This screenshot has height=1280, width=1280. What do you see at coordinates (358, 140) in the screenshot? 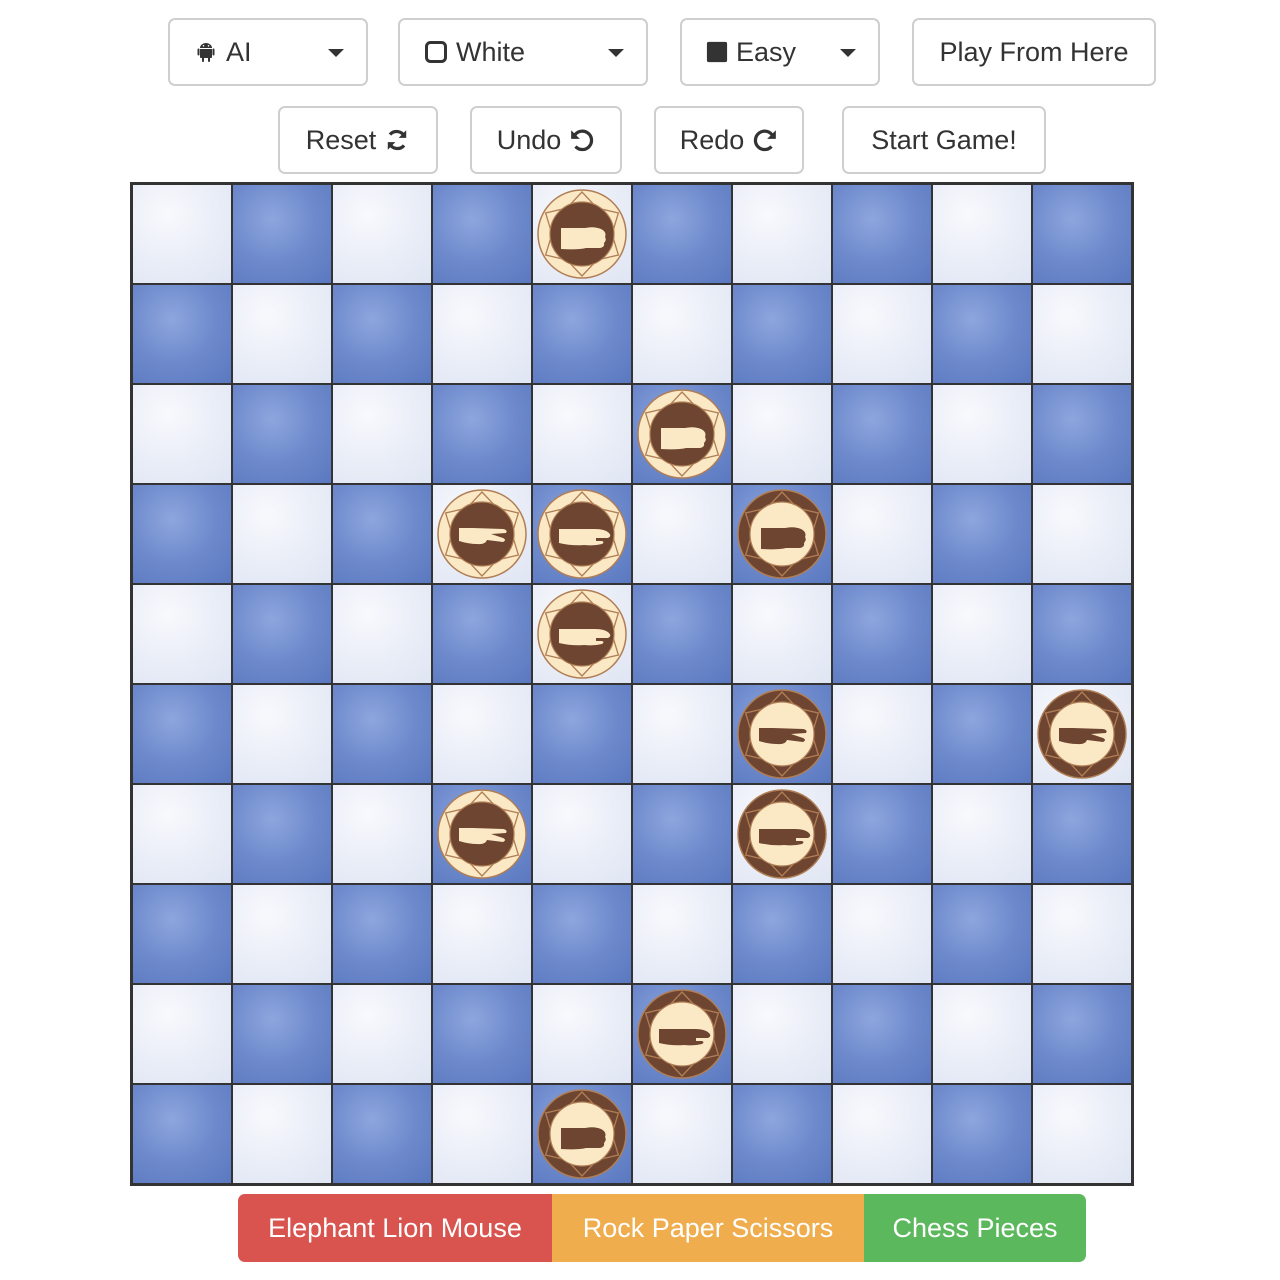
I see `reset-button: Reset` at bounding box center [358, 140].